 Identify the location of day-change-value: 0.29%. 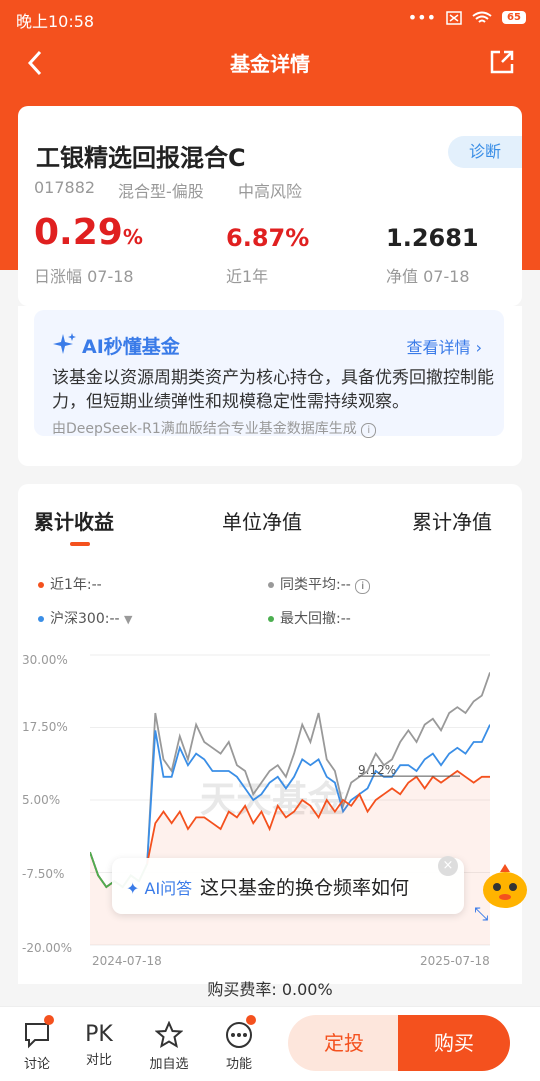
(88, 232).